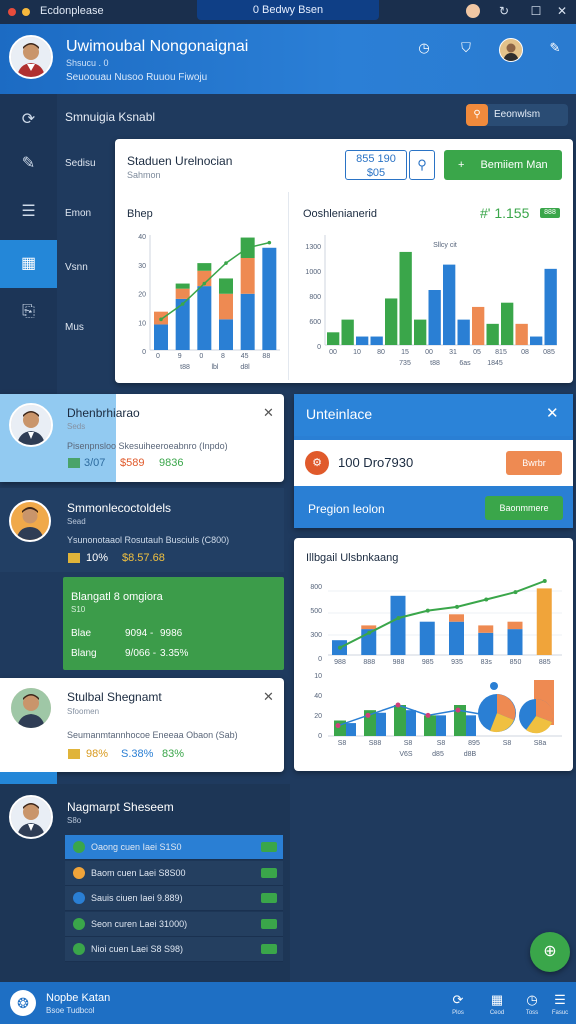 This screenshot has width=576, height=1024. What do you see at coordinates (174, 873) in the screenshot?
I see `list-item: Baom cuen Laei S8S00` at bounding box center [174, 873].